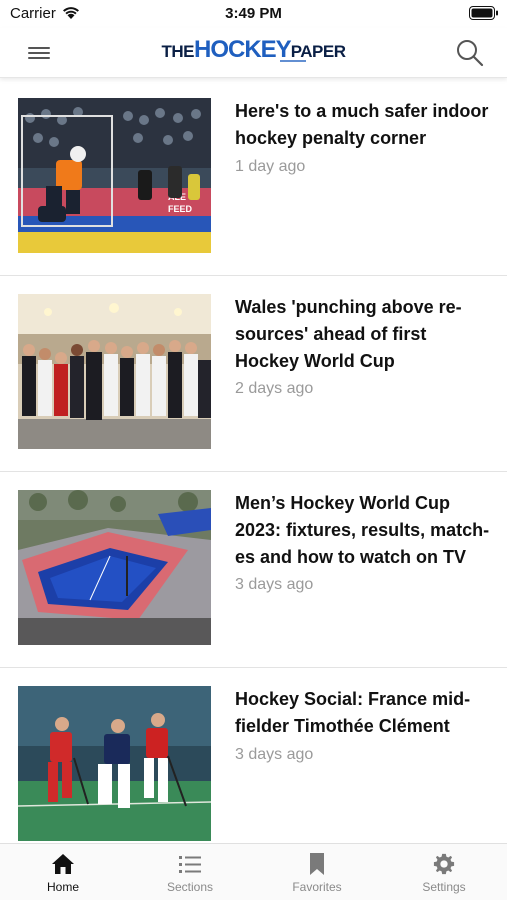  I want to click on logo-the: THE, so click(178, 51).